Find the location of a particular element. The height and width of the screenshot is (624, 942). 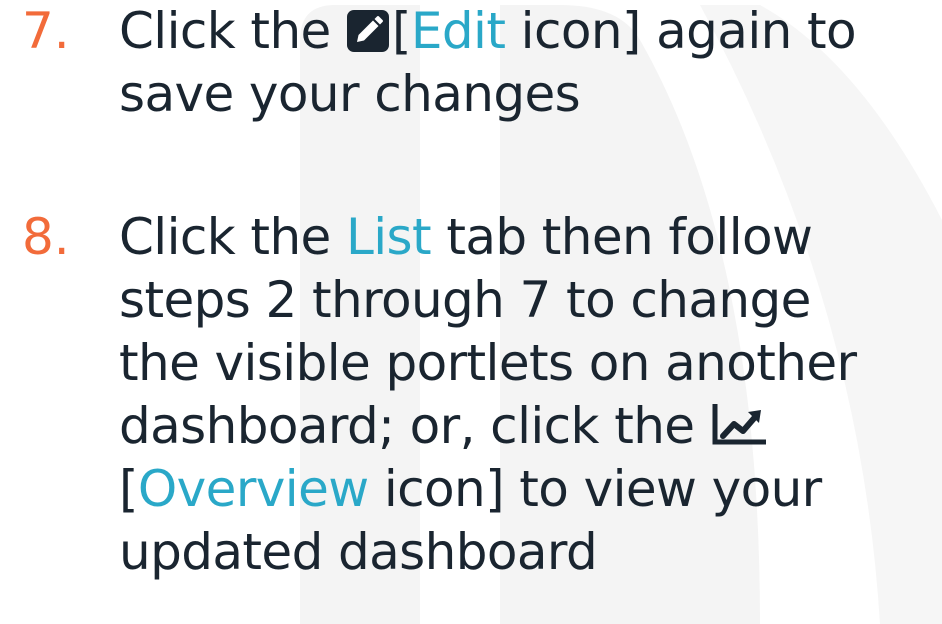

text-line: the visible portlets on another is located at coordinates (527, 363).